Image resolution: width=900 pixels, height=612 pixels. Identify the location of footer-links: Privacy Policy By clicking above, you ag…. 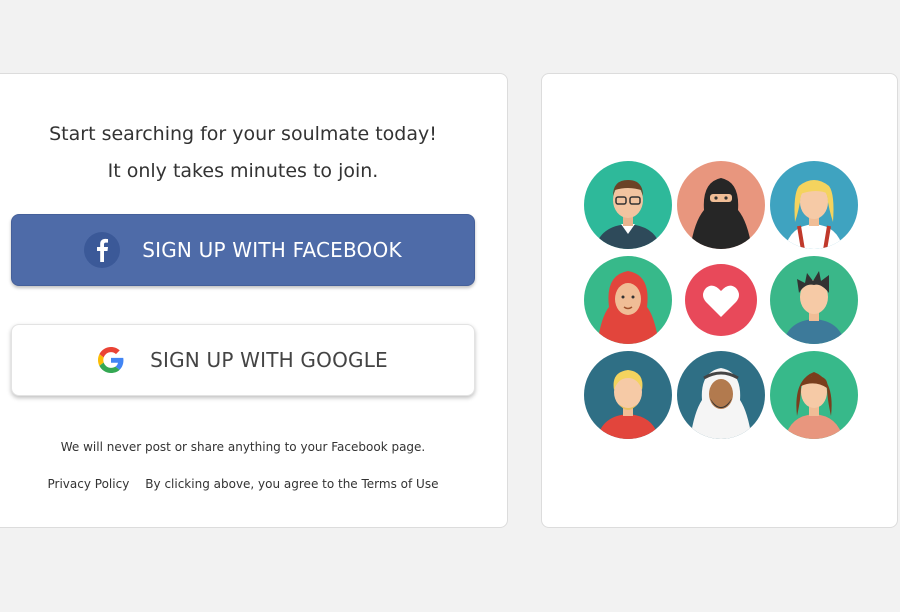
(243, 484).